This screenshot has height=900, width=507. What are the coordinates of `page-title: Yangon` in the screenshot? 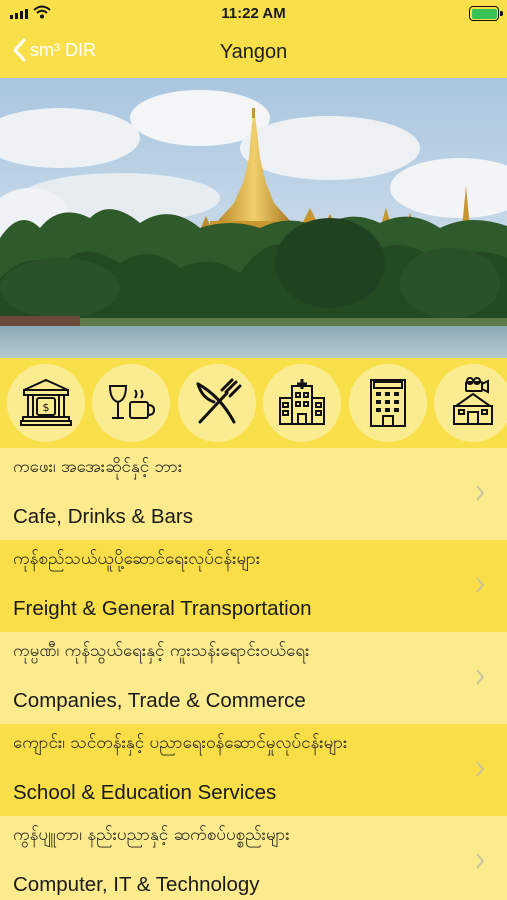 It's located at (253, 52).